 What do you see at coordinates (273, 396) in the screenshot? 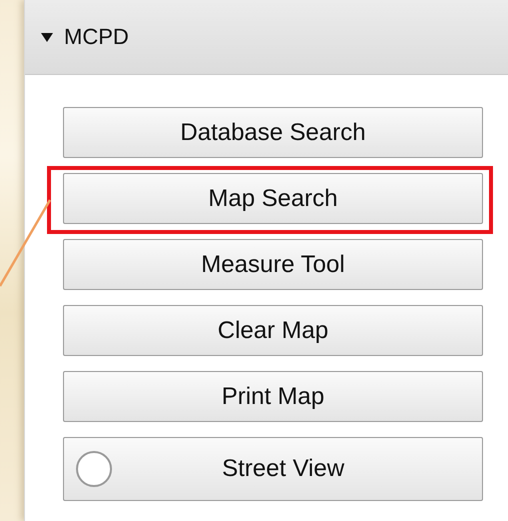
I see `tool-button: Print Map` at bounding box center [273, 396].